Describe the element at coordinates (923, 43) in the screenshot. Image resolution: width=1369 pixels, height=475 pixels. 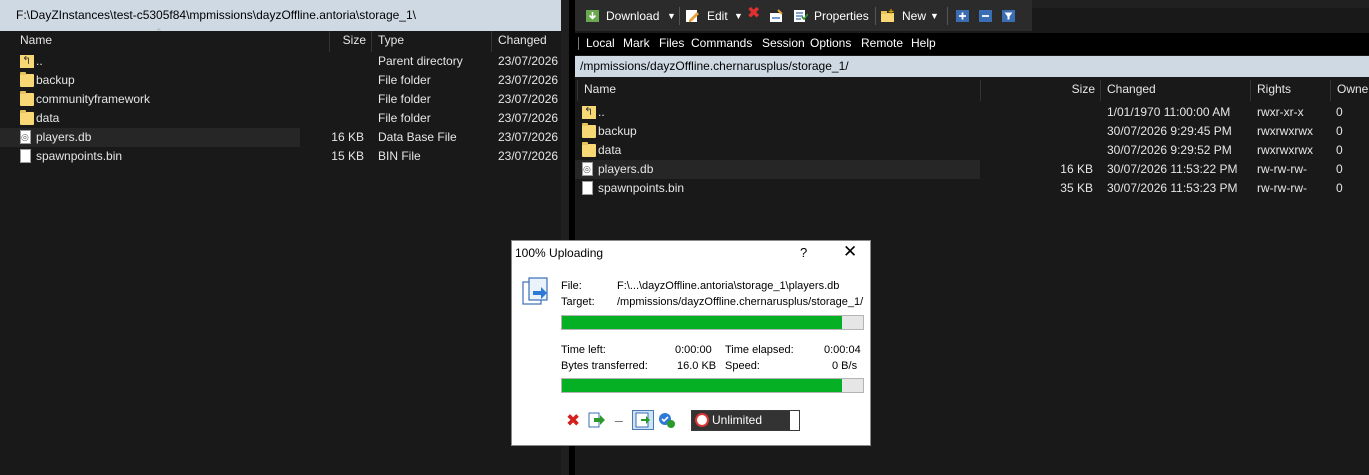
I see `menu-help: Help` at that location.